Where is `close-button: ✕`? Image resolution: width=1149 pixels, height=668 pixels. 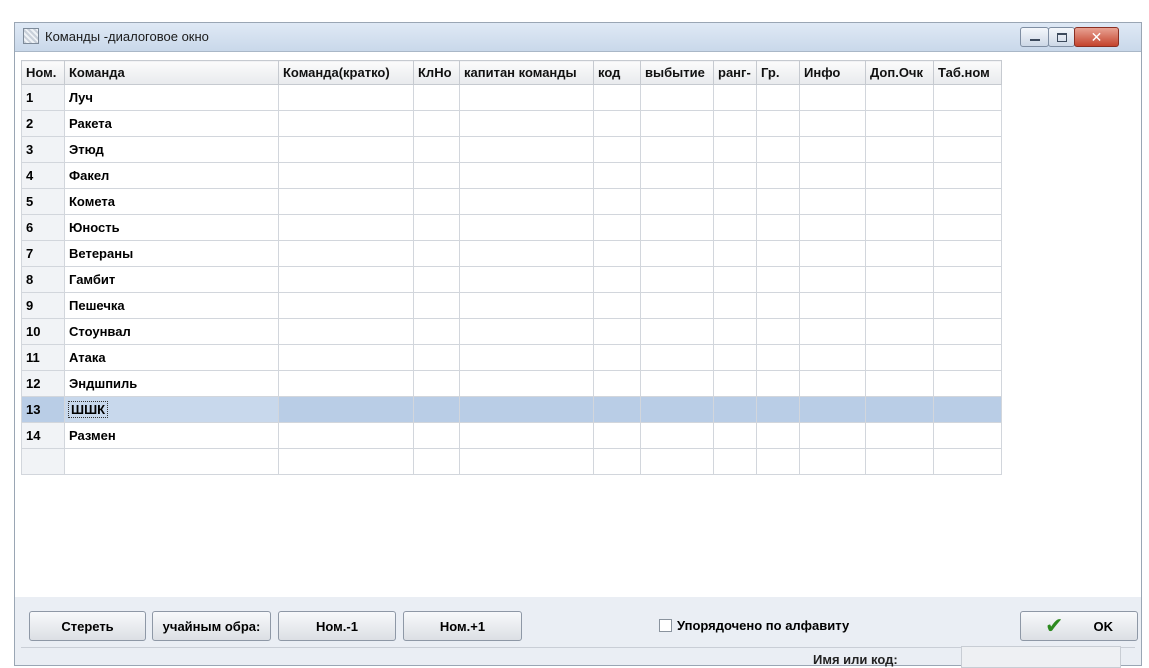
close-button: ✕ is located at coordinates (1096, 37).